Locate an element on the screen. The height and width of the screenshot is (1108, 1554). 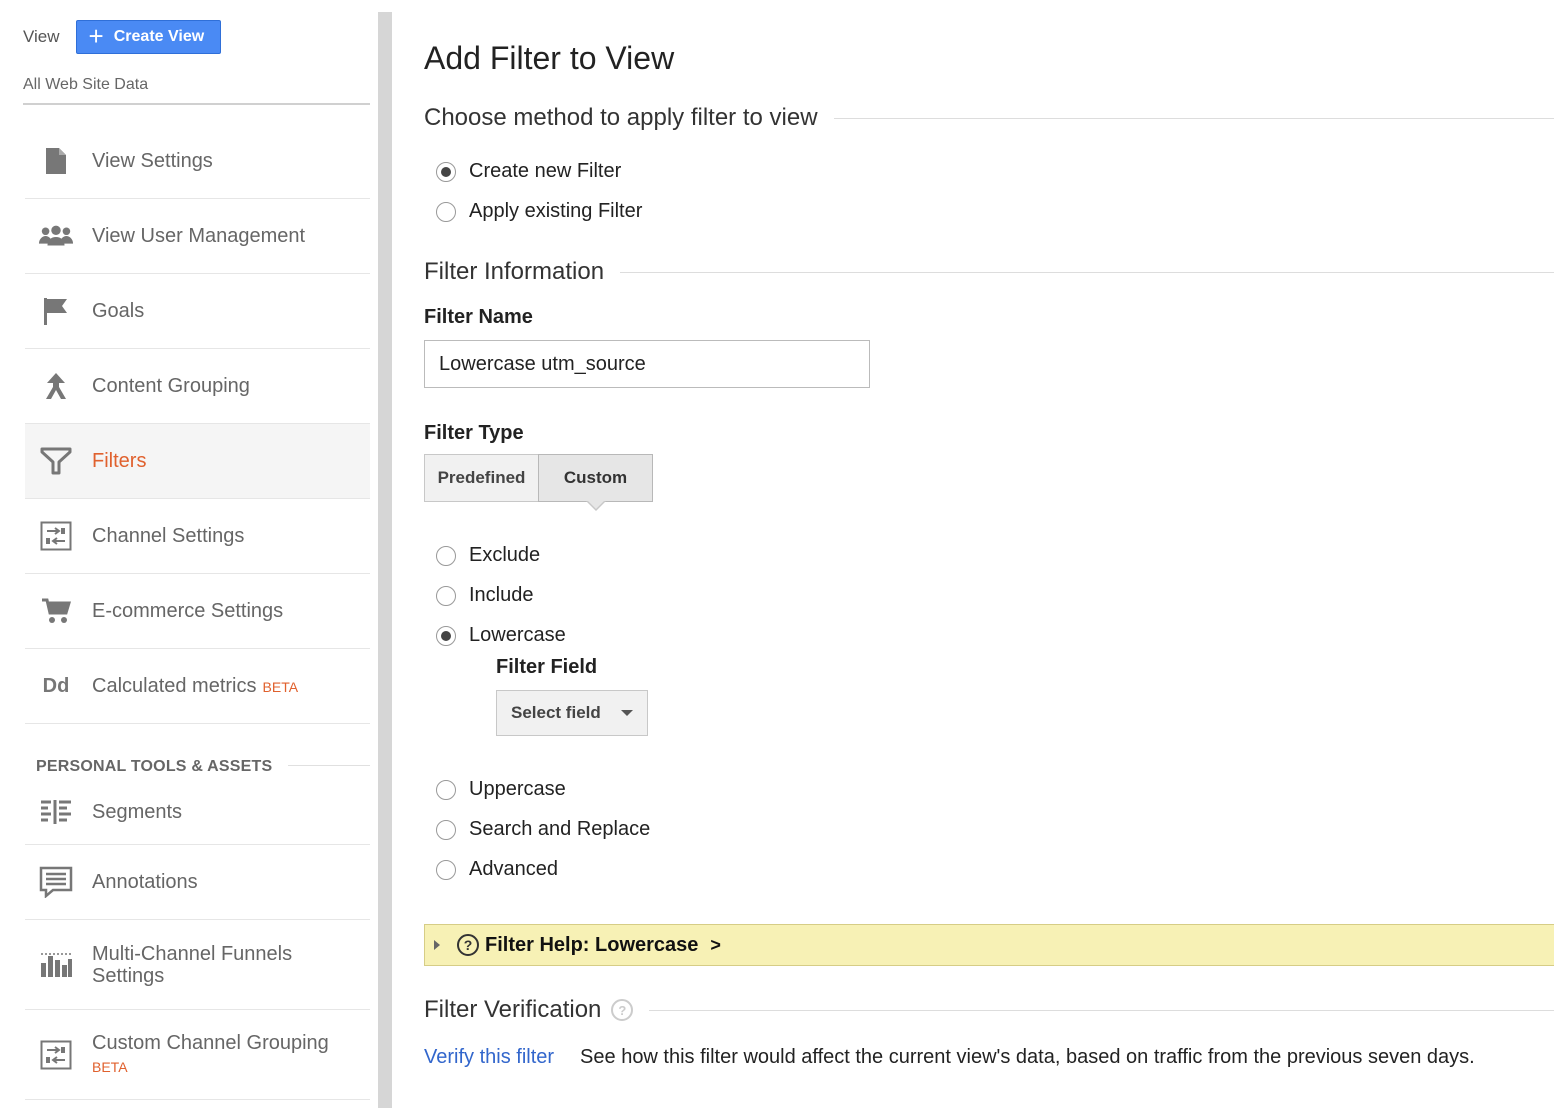
radio-uppercase: Uppercase is located at coordinates (501, 789).